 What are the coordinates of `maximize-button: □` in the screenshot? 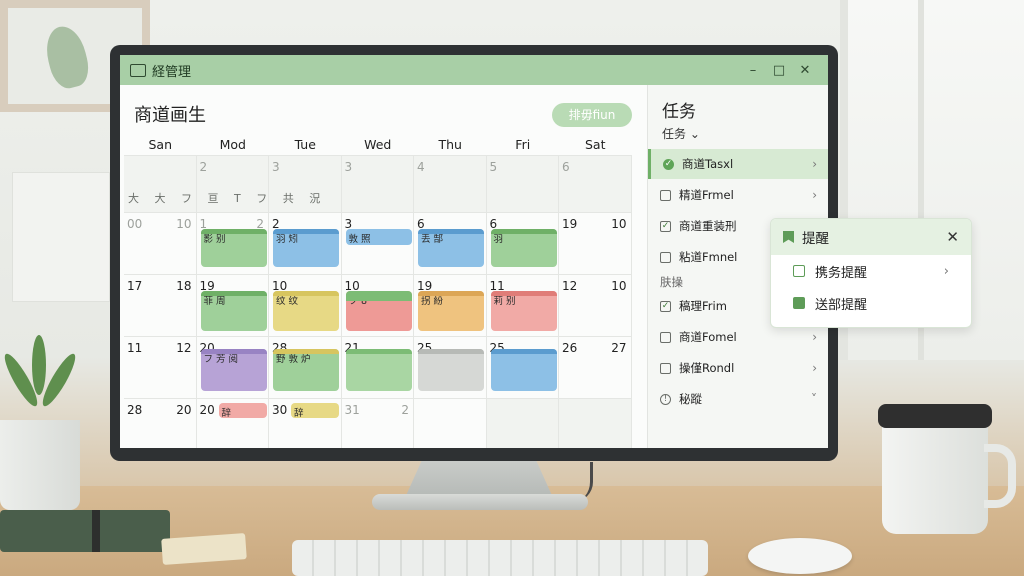 It's located at (779, 70).